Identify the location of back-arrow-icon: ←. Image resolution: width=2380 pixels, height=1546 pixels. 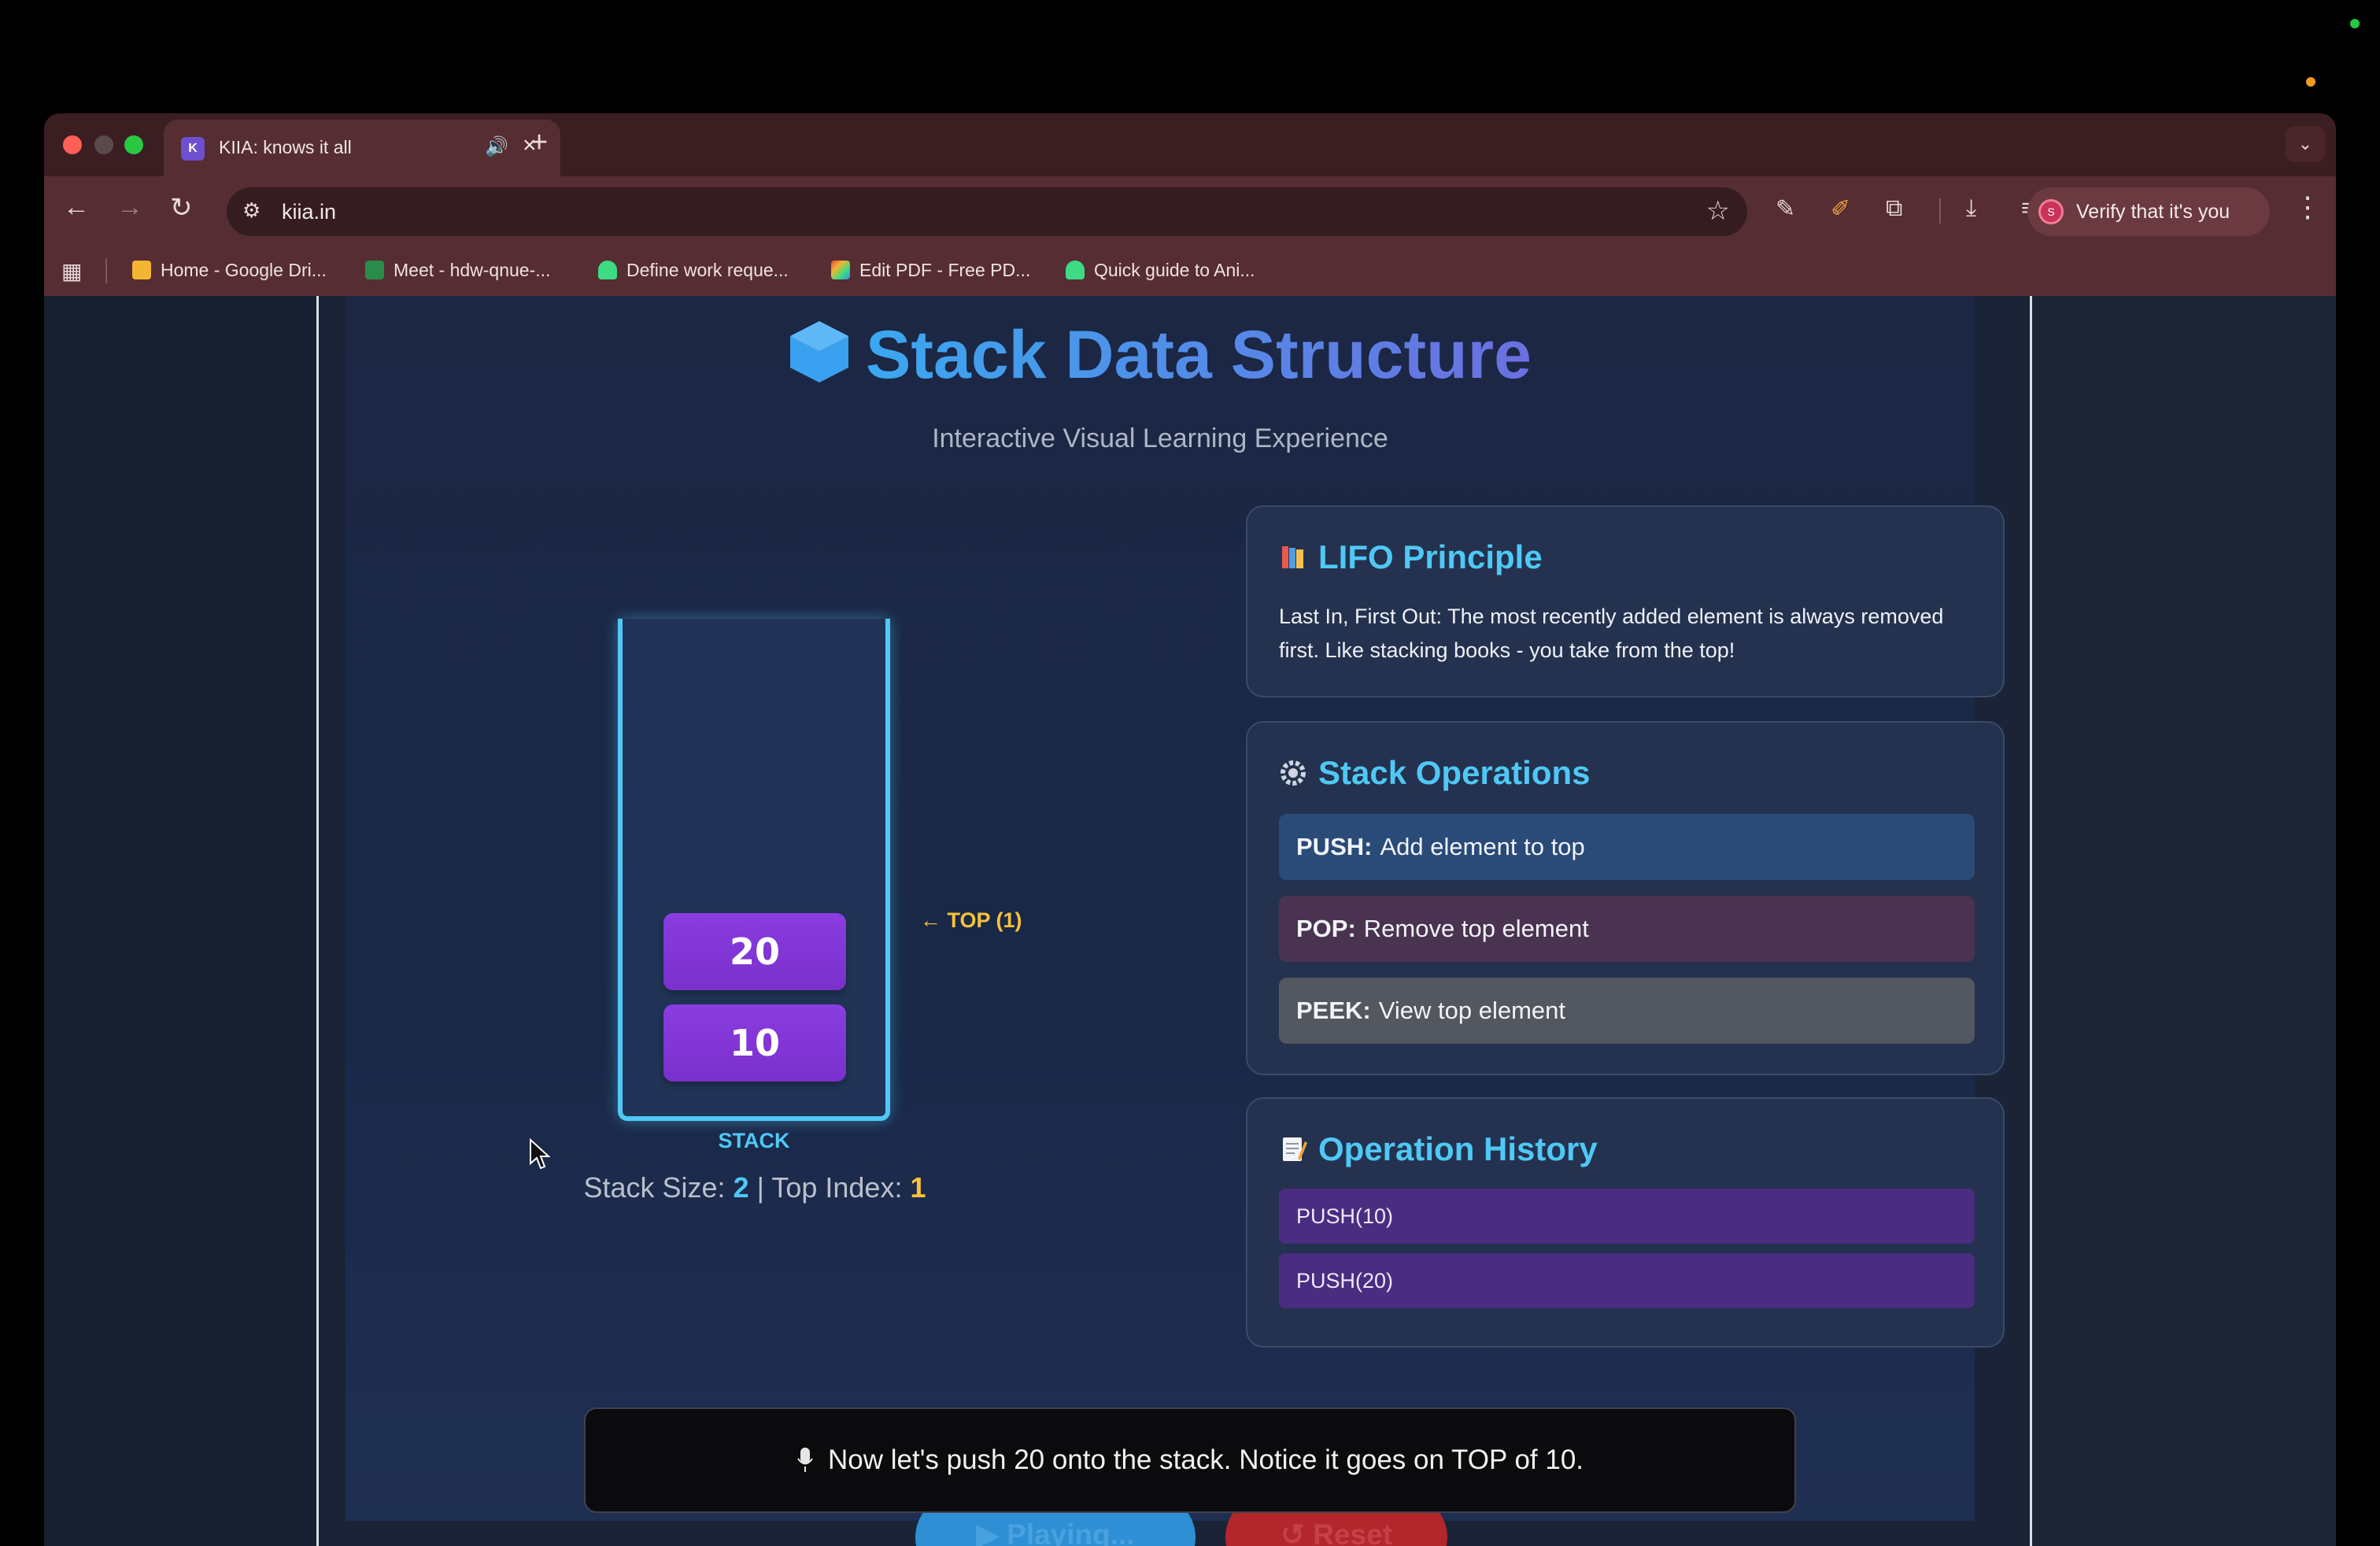
(76, 208).